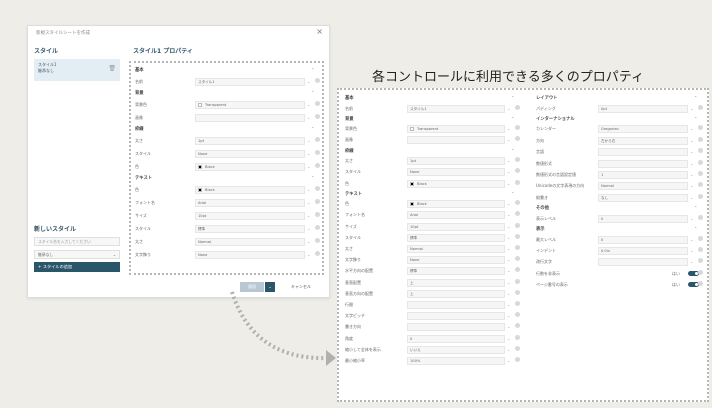  What do you see at coordinates (77, 70) in the screenshot?
I see `style-list-item: スタイル1 継承なし 🗑` at bounding box center [77, 70].